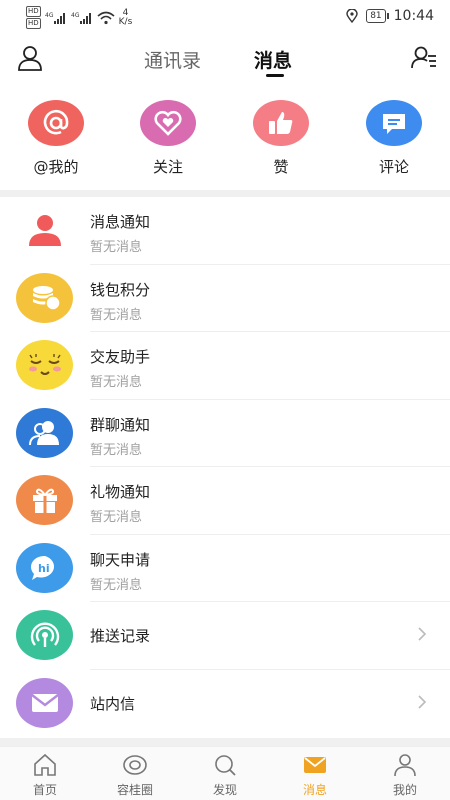 The image size is (450, 800). What do you see at coordinates (120, 636) in the screenshot?
I see `list-item-title: 推送记录` at bounding box center [120, 636].